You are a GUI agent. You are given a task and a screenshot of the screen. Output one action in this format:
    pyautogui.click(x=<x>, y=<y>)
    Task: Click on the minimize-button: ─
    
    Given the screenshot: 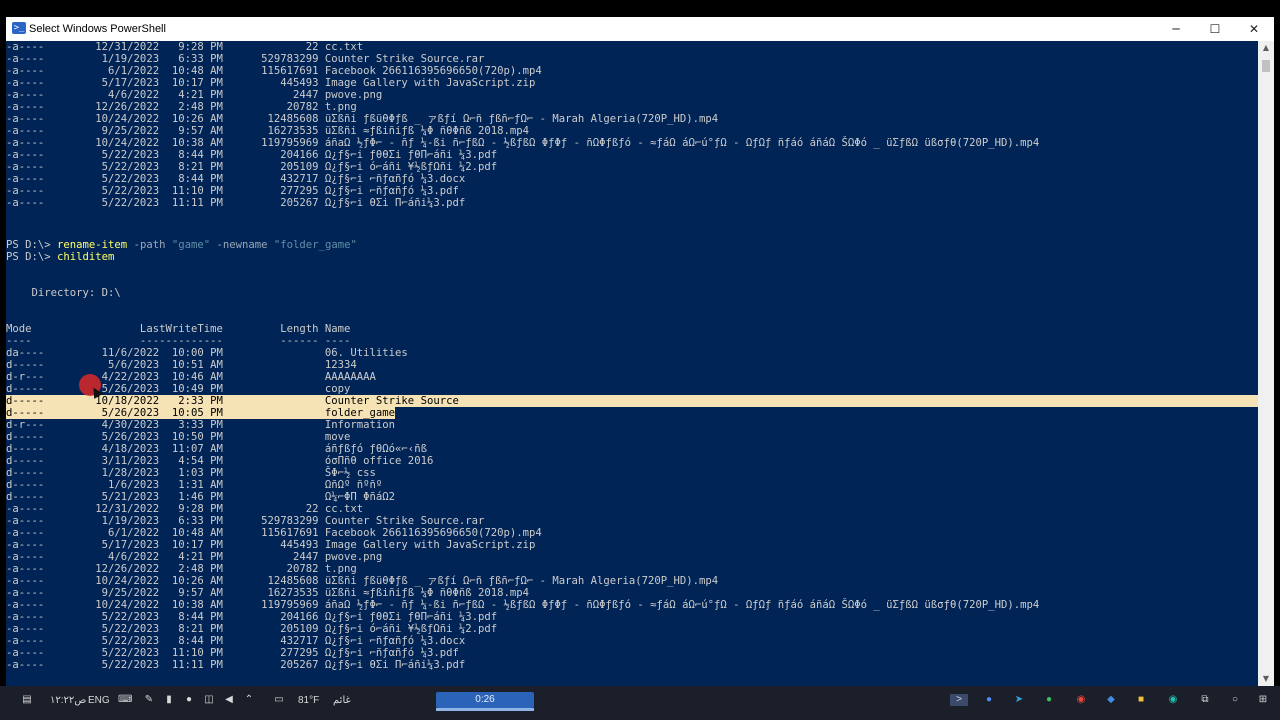 What is the action you would take?
    pyautogui.click(x=1176, y=29)
    